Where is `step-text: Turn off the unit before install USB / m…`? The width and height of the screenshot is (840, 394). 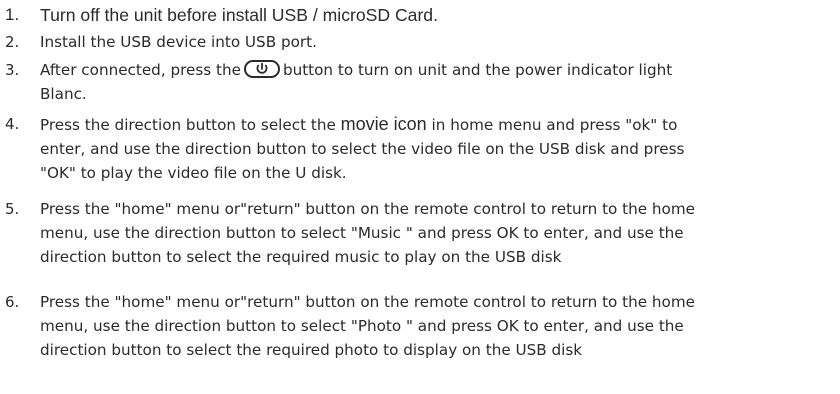 step-text: Turn off the unit before install USB / m… is located at coordinates (239, 15).